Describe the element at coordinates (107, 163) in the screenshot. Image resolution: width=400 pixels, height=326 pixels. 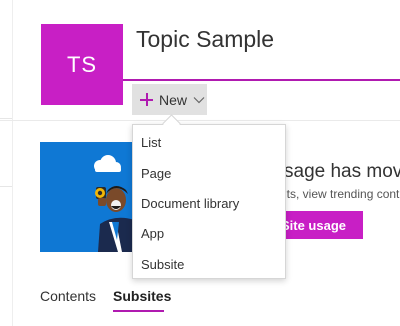
I see `cloud-icon` at that location.